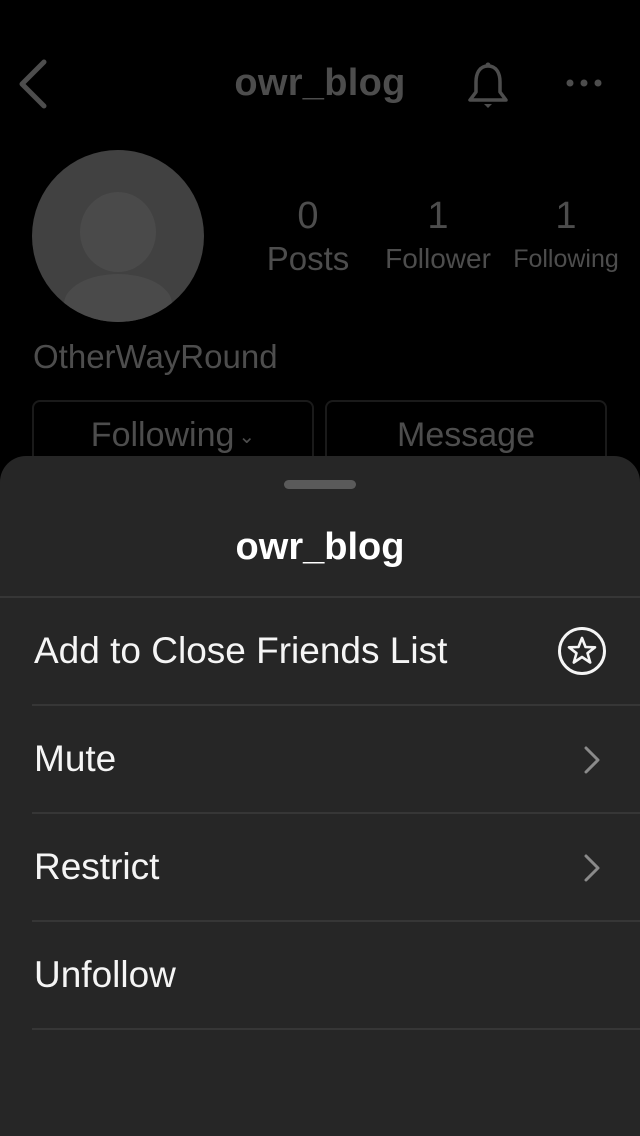 Image resolution: width=640 pixels, height=1136 pixels. Describe the element at coordinates (320, 976) in the screenshot. I see `menu-item-unfollow: Unfollow` at that location.